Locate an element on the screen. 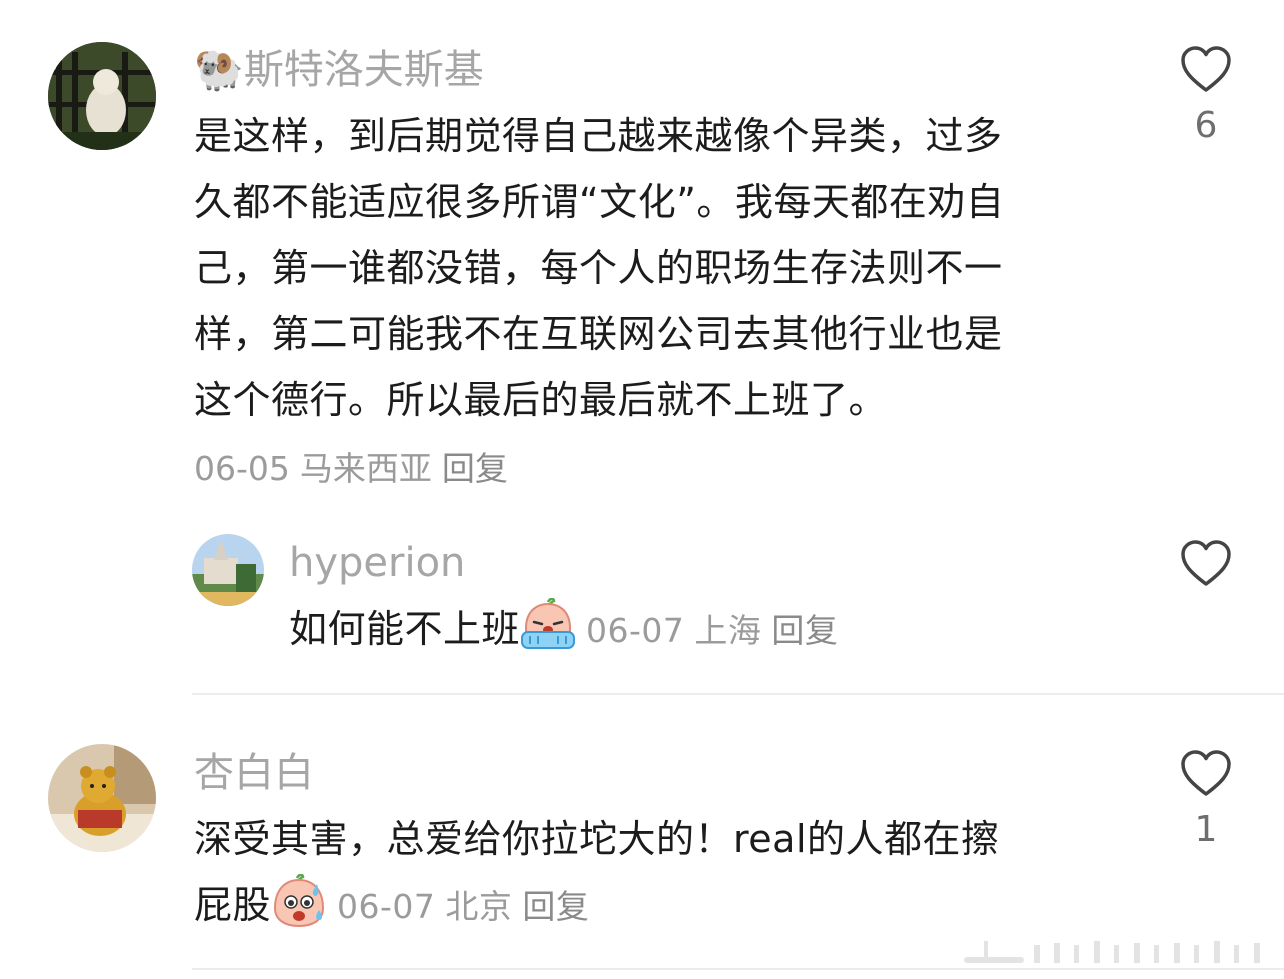  username: 杏白白 is located at coordinates (254, 773).